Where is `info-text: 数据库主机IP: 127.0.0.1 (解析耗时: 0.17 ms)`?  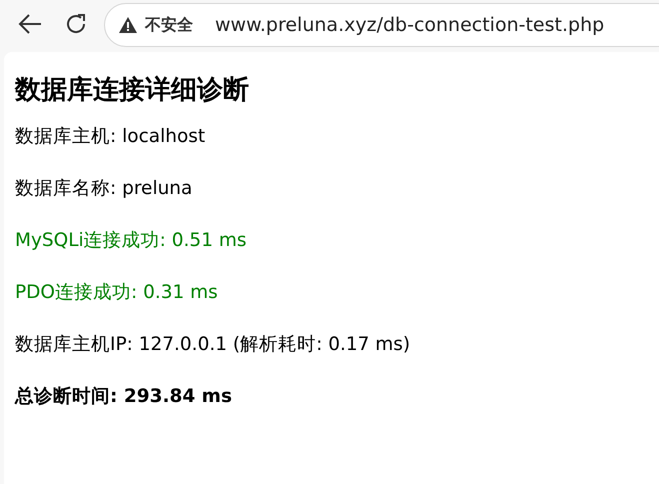 info-text: 数据库主机IP: 127.0.0.1 (解析耗时: 0.17 ms) is located at coordinates (213, 345).